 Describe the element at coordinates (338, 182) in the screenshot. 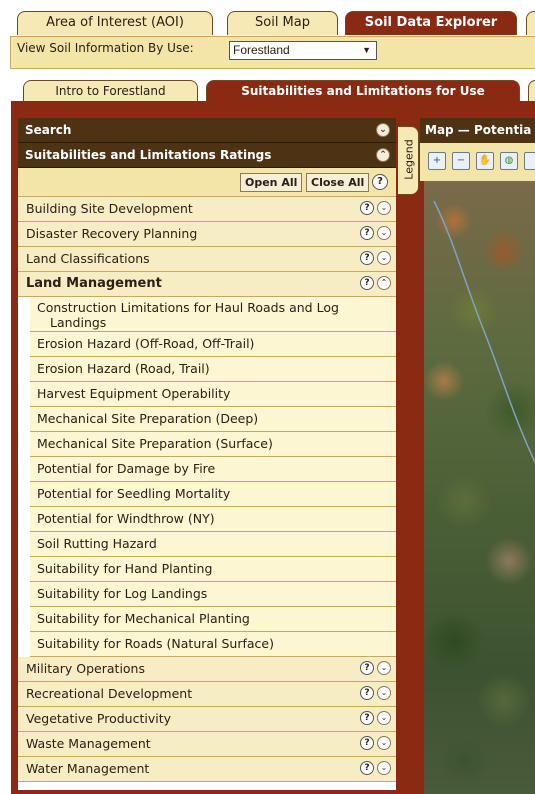

I see `close-all-button: Close All` at that location.